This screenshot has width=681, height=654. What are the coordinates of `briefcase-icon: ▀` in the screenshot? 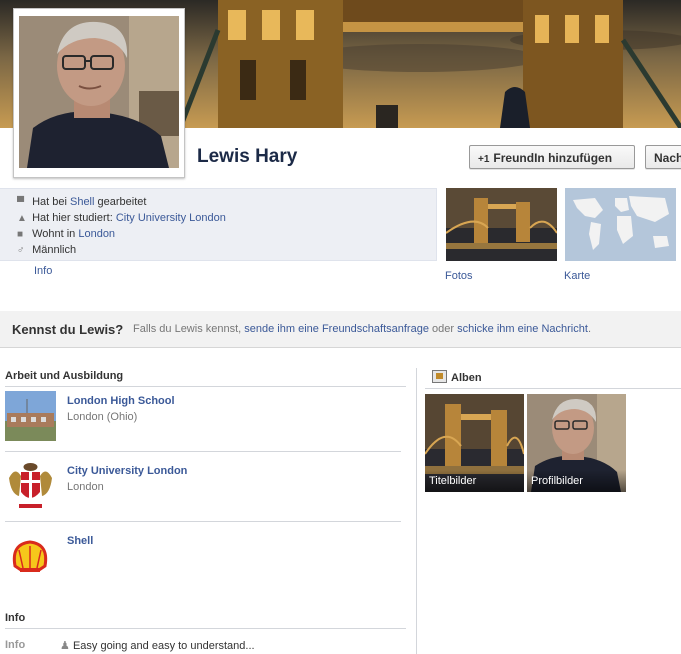 It's located at (21, 202).